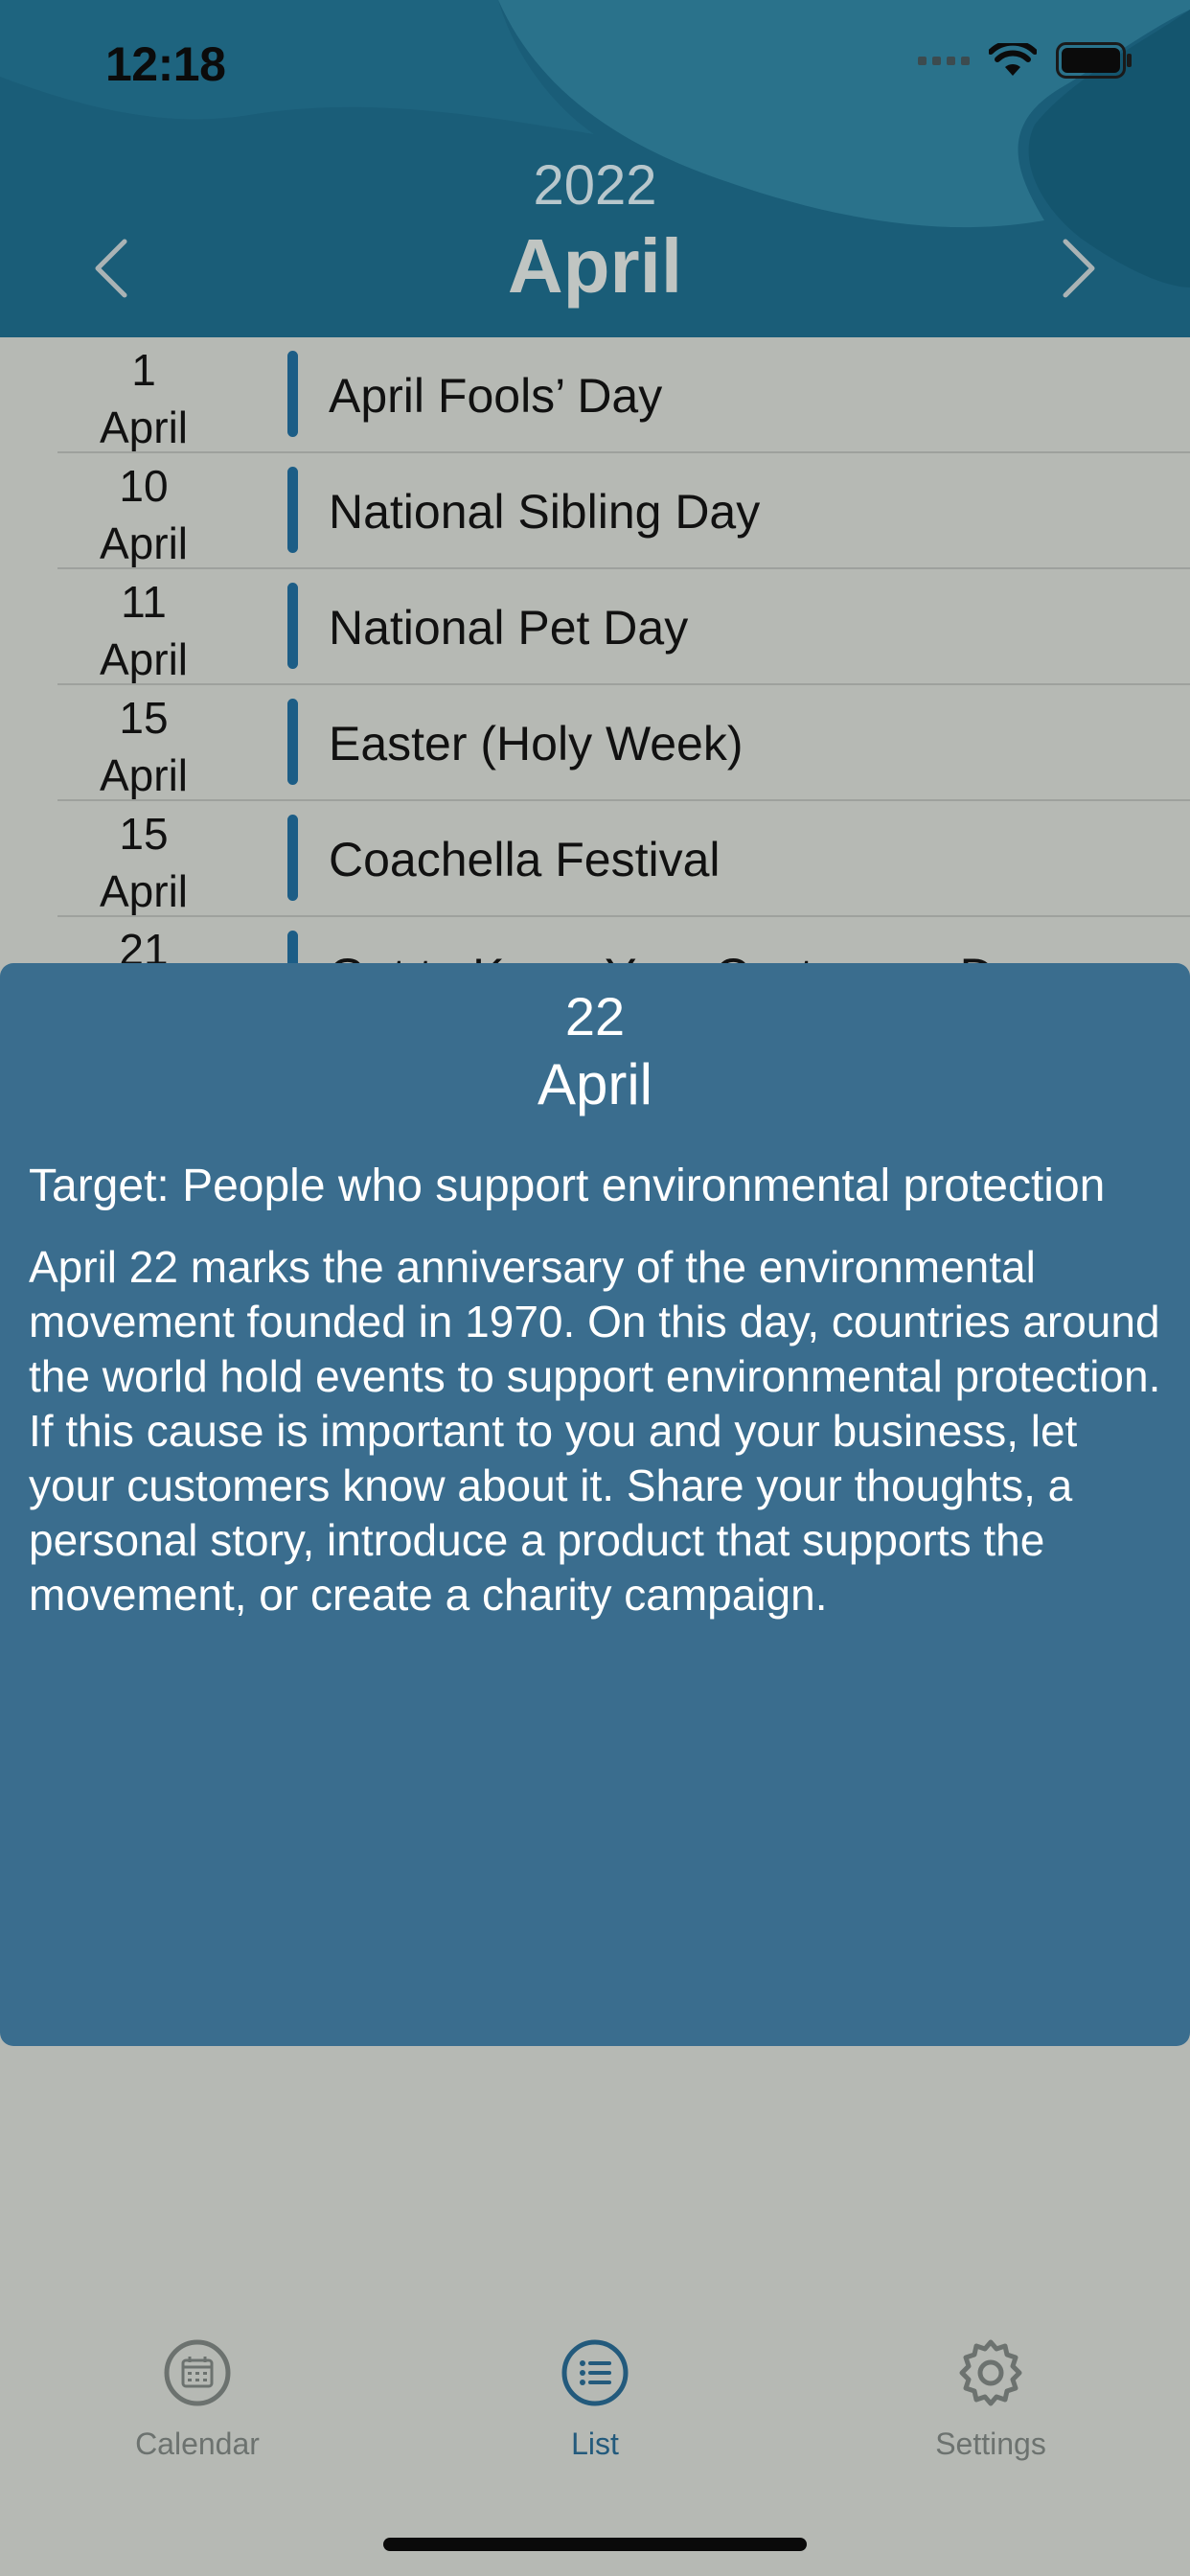 This screenshot has width=1190, height=2576. I want to click on tab-label: List, so click(595, 2443).